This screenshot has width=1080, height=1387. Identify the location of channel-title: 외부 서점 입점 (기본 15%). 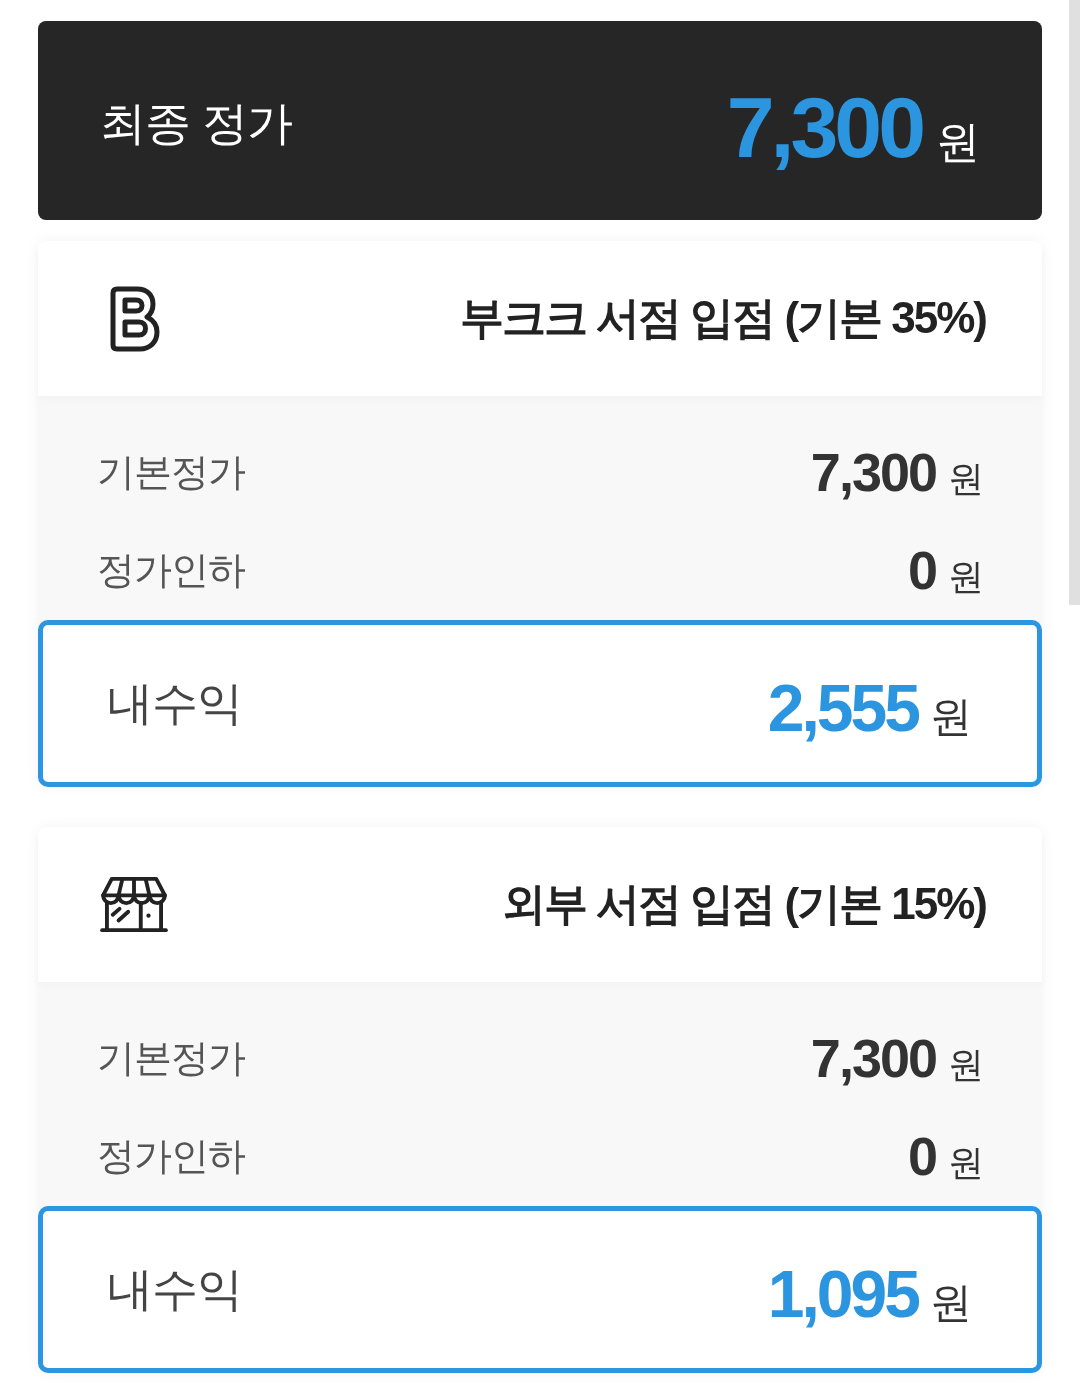
(743, 904).